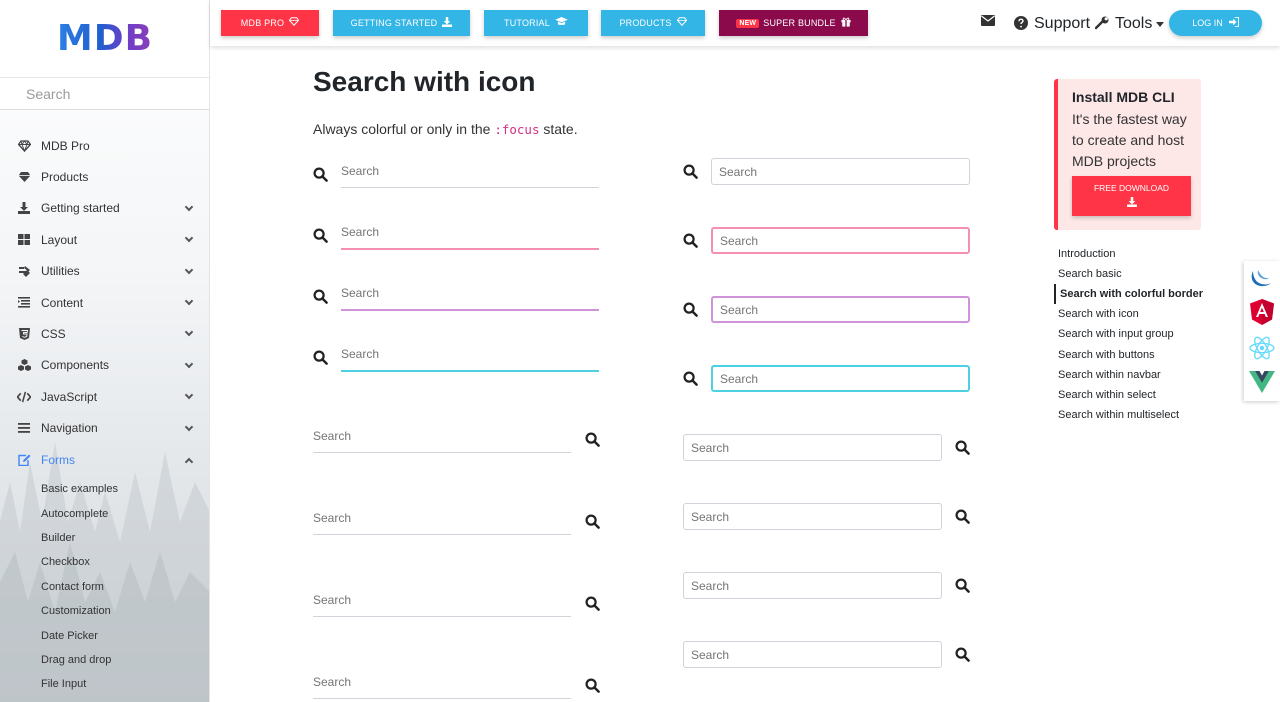 The image size is (1280, 702). I want to click on free-download-button: FREE DOWNLOAD, so click(1131, 196).